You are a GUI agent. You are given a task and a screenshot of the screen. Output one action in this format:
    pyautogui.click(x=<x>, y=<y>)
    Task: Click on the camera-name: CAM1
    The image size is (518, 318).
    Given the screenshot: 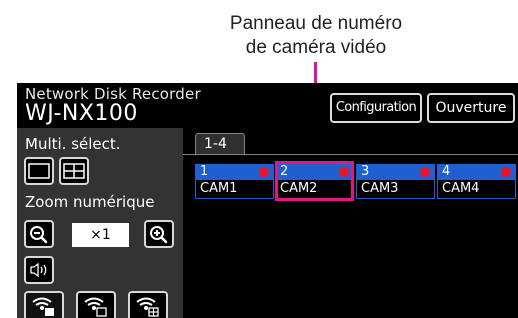 What is the action you would take?
    pyautogui.click(x=219, y=188)
    